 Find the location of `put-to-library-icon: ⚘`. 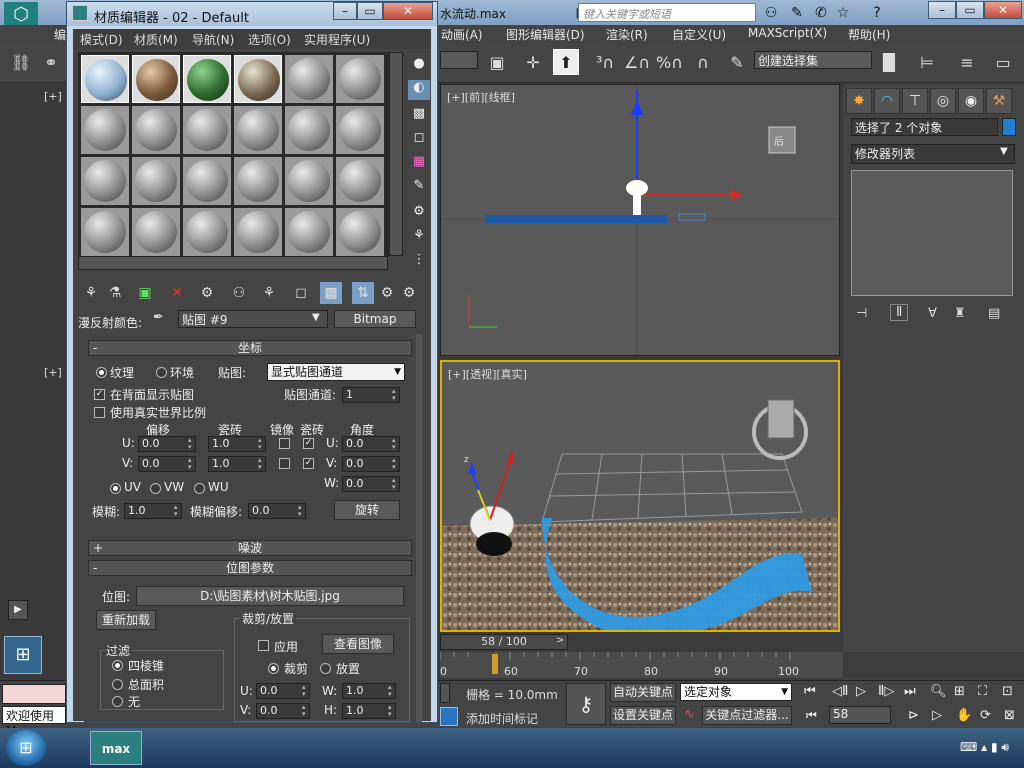

put-to-library-icon: ⚘ is located at coordinates (269, 293).